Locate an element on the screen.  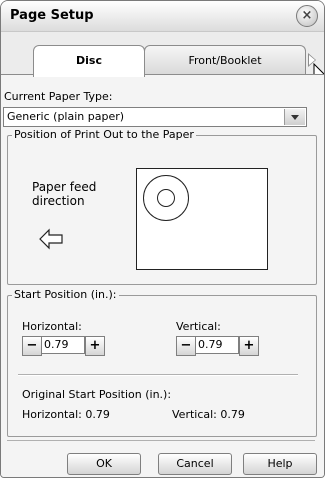
horizontal-label: Horizontal: is located at coordinates (52, 326).